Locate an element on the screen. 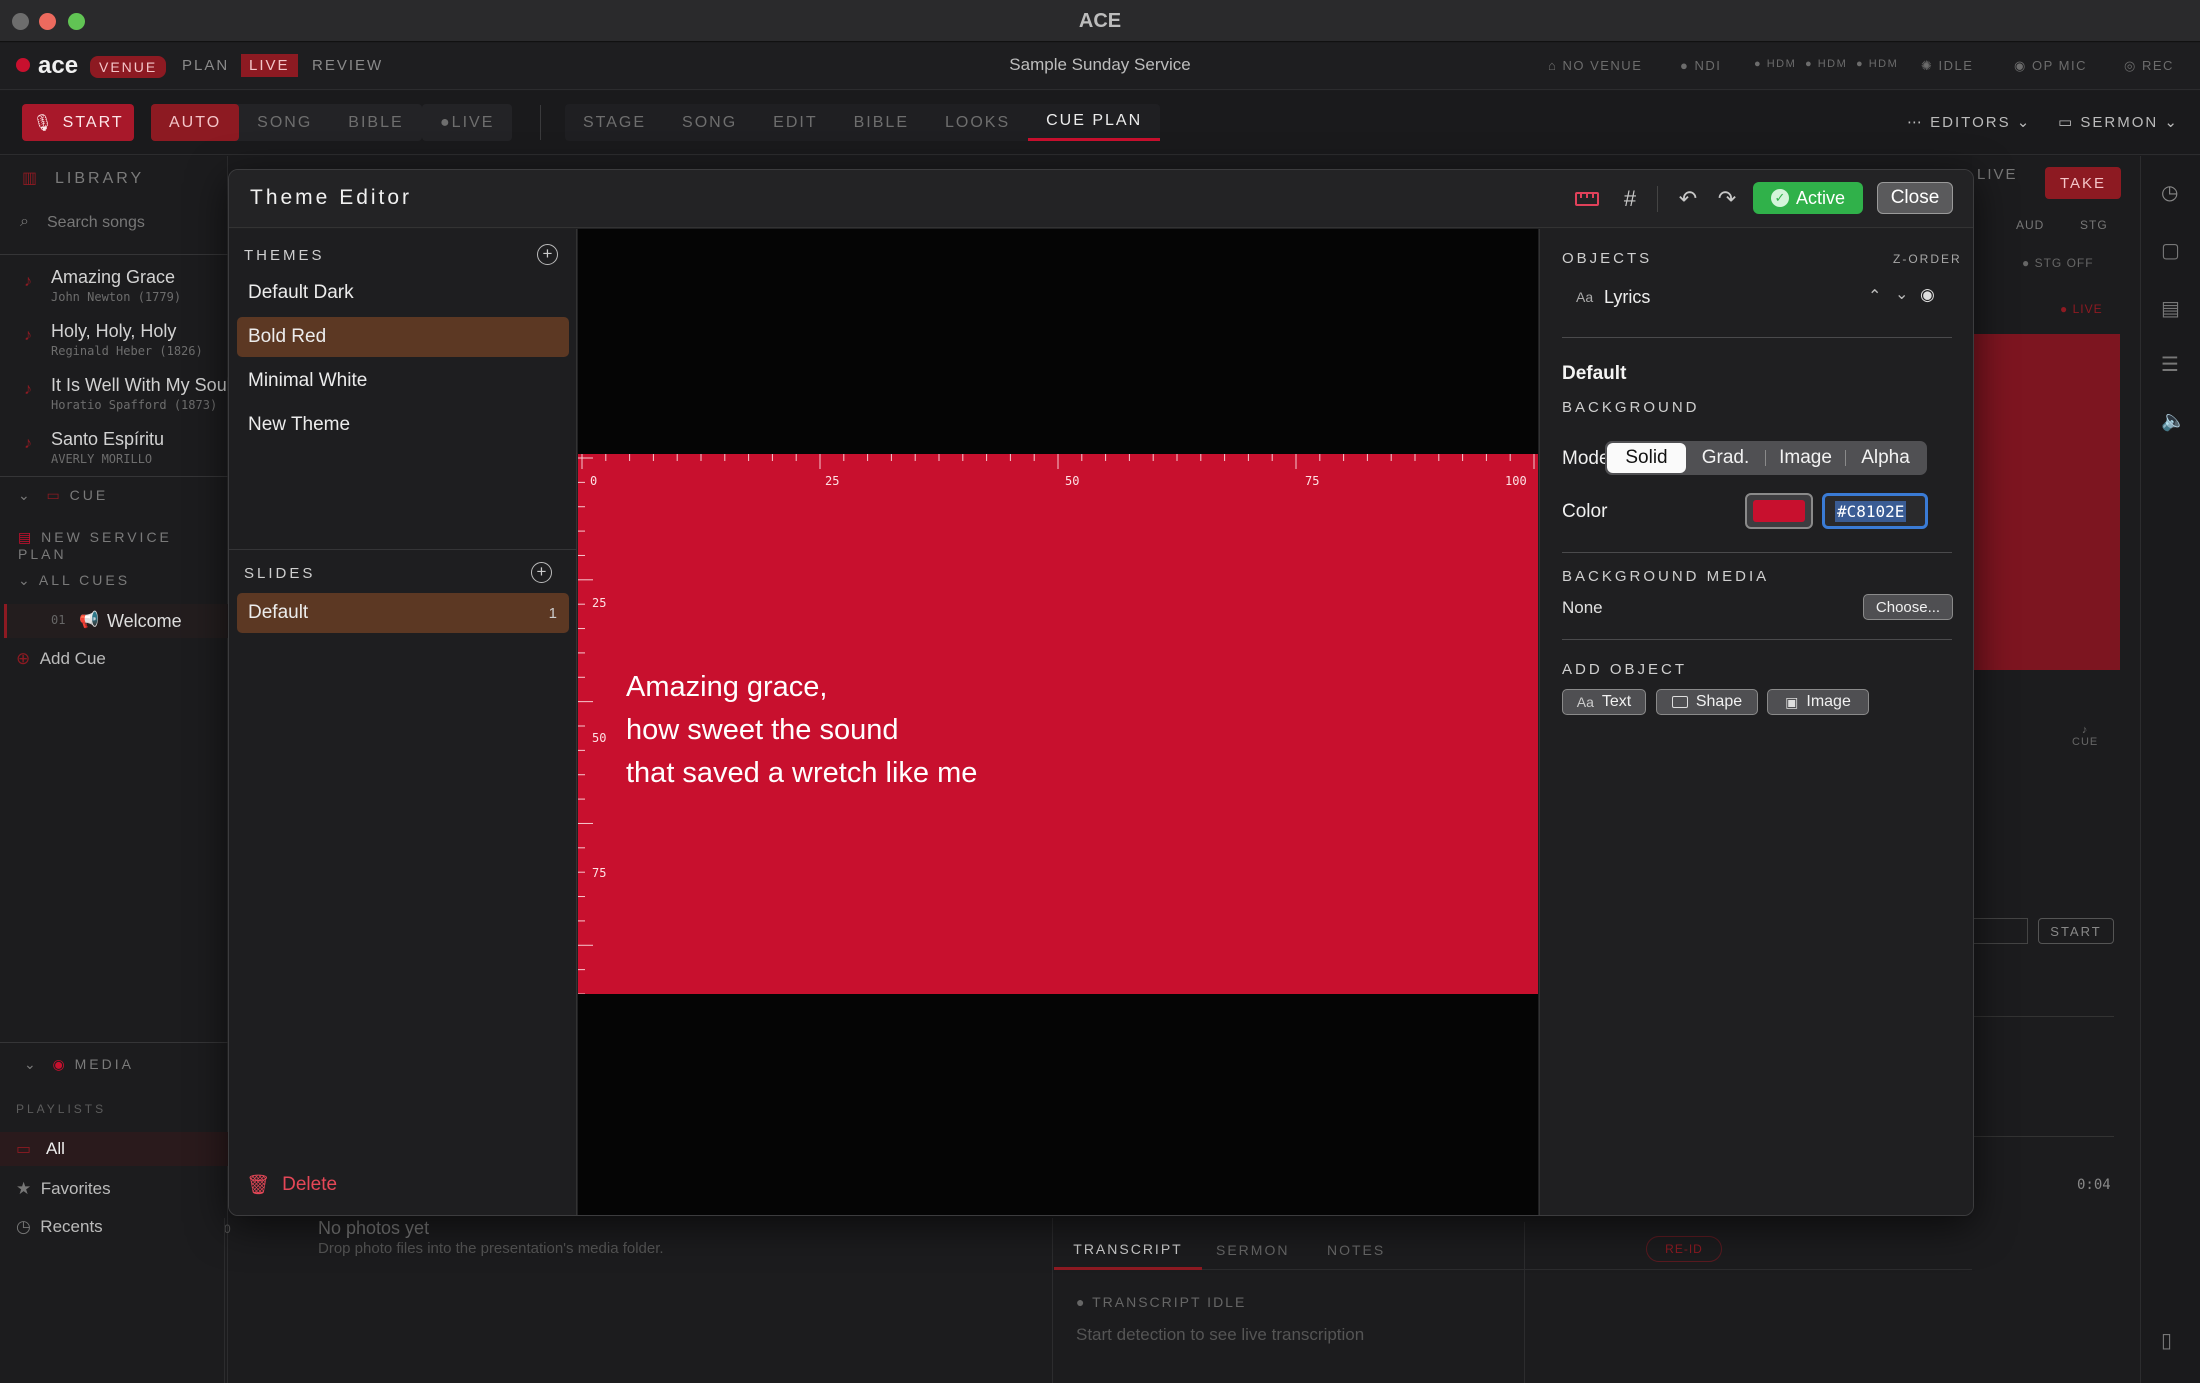 The width and height of the screenshot is (2200, 1383). more-icon: ⋯ is located at coordinates (1915, 122).